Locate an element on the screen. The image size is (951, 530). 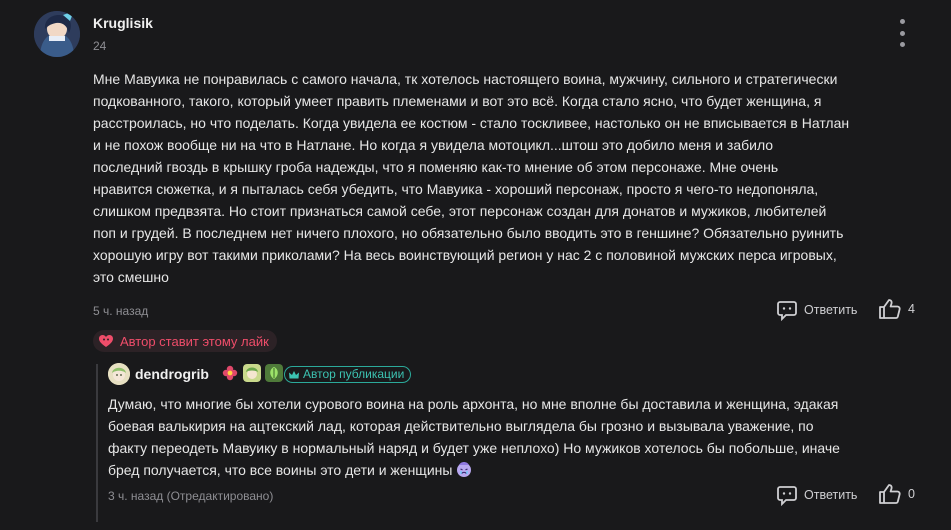
reply-button: Ответить is located at coordinates (816, 310).